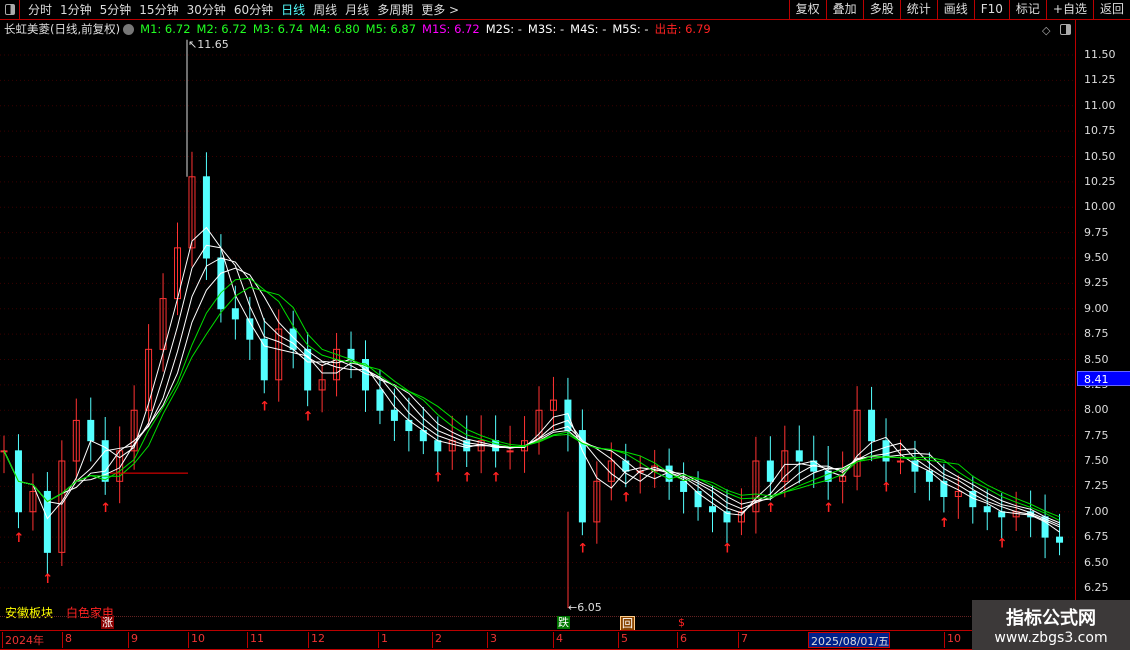 Image resolution: width=1130 pixels, height=650 pixels. Describe the element at coordinates (1096, 257) in the screenshot. I see `price-tick: 9.50` at that location.